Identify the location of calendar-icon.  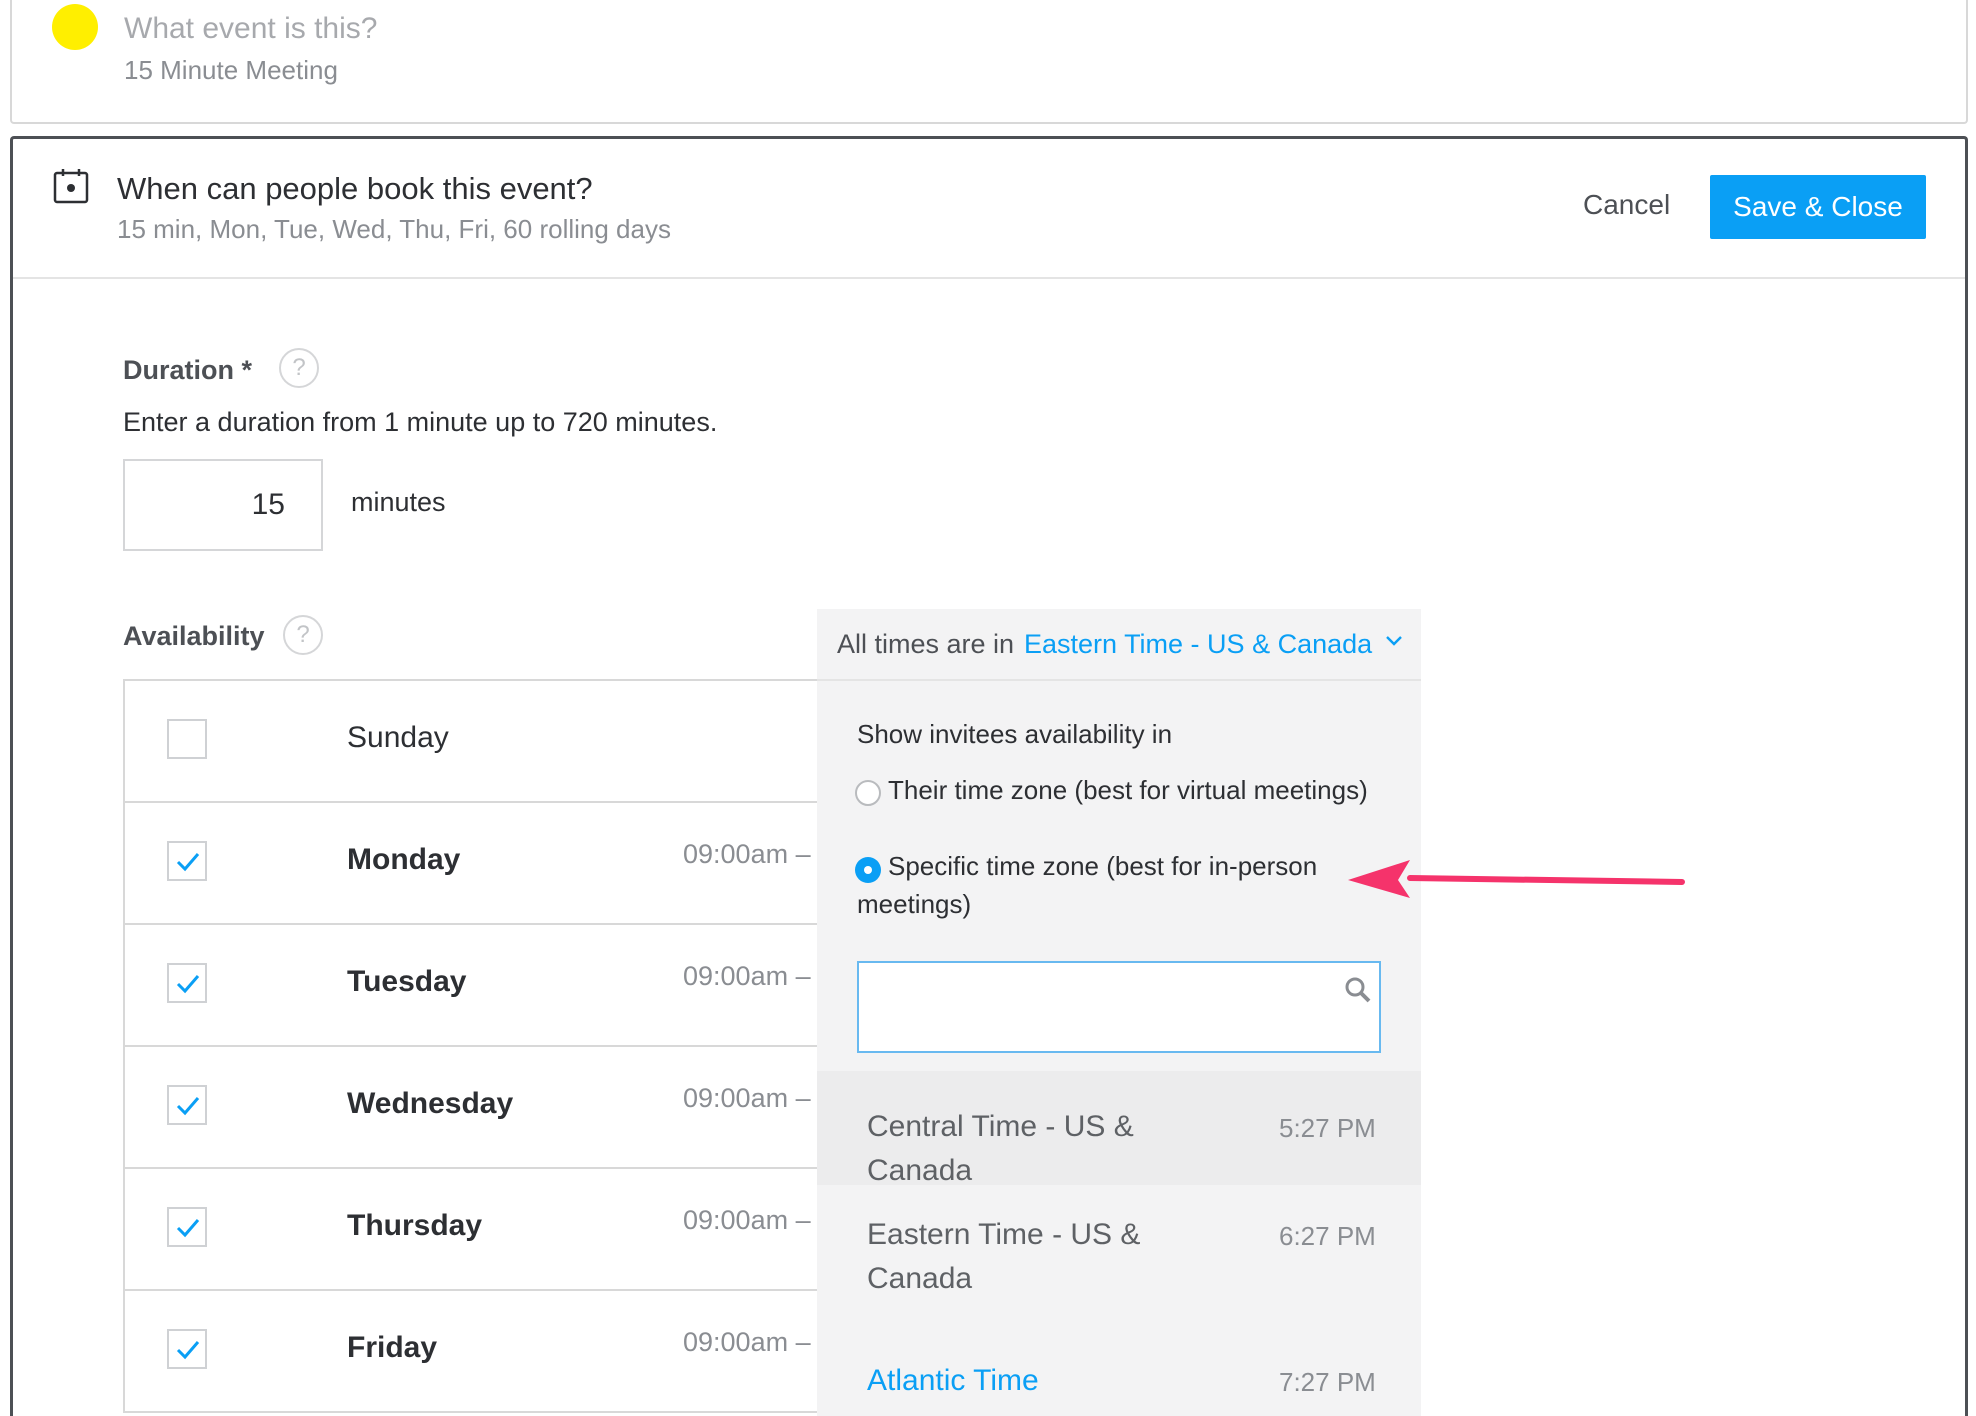
(71, 186).